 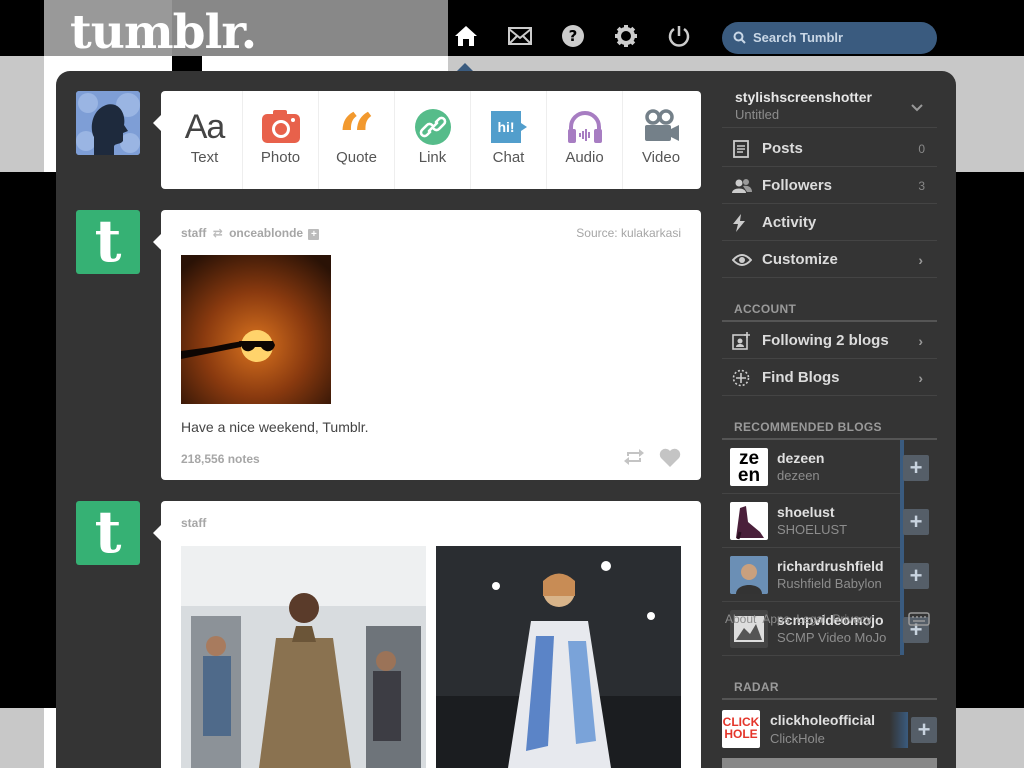 What do you see at coordinates (829, 763) in the screenshot?
I see `radar-post-preview` at bounding box center [829, 763].